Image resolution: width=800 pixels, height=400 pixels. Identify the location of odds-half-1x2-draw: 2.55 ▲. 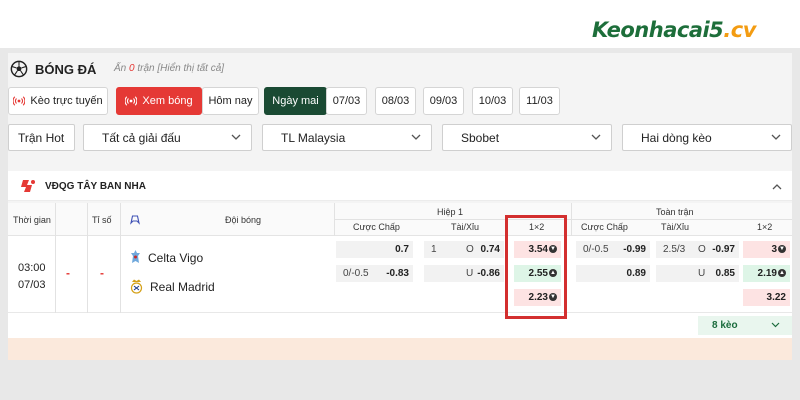
(537, 273).